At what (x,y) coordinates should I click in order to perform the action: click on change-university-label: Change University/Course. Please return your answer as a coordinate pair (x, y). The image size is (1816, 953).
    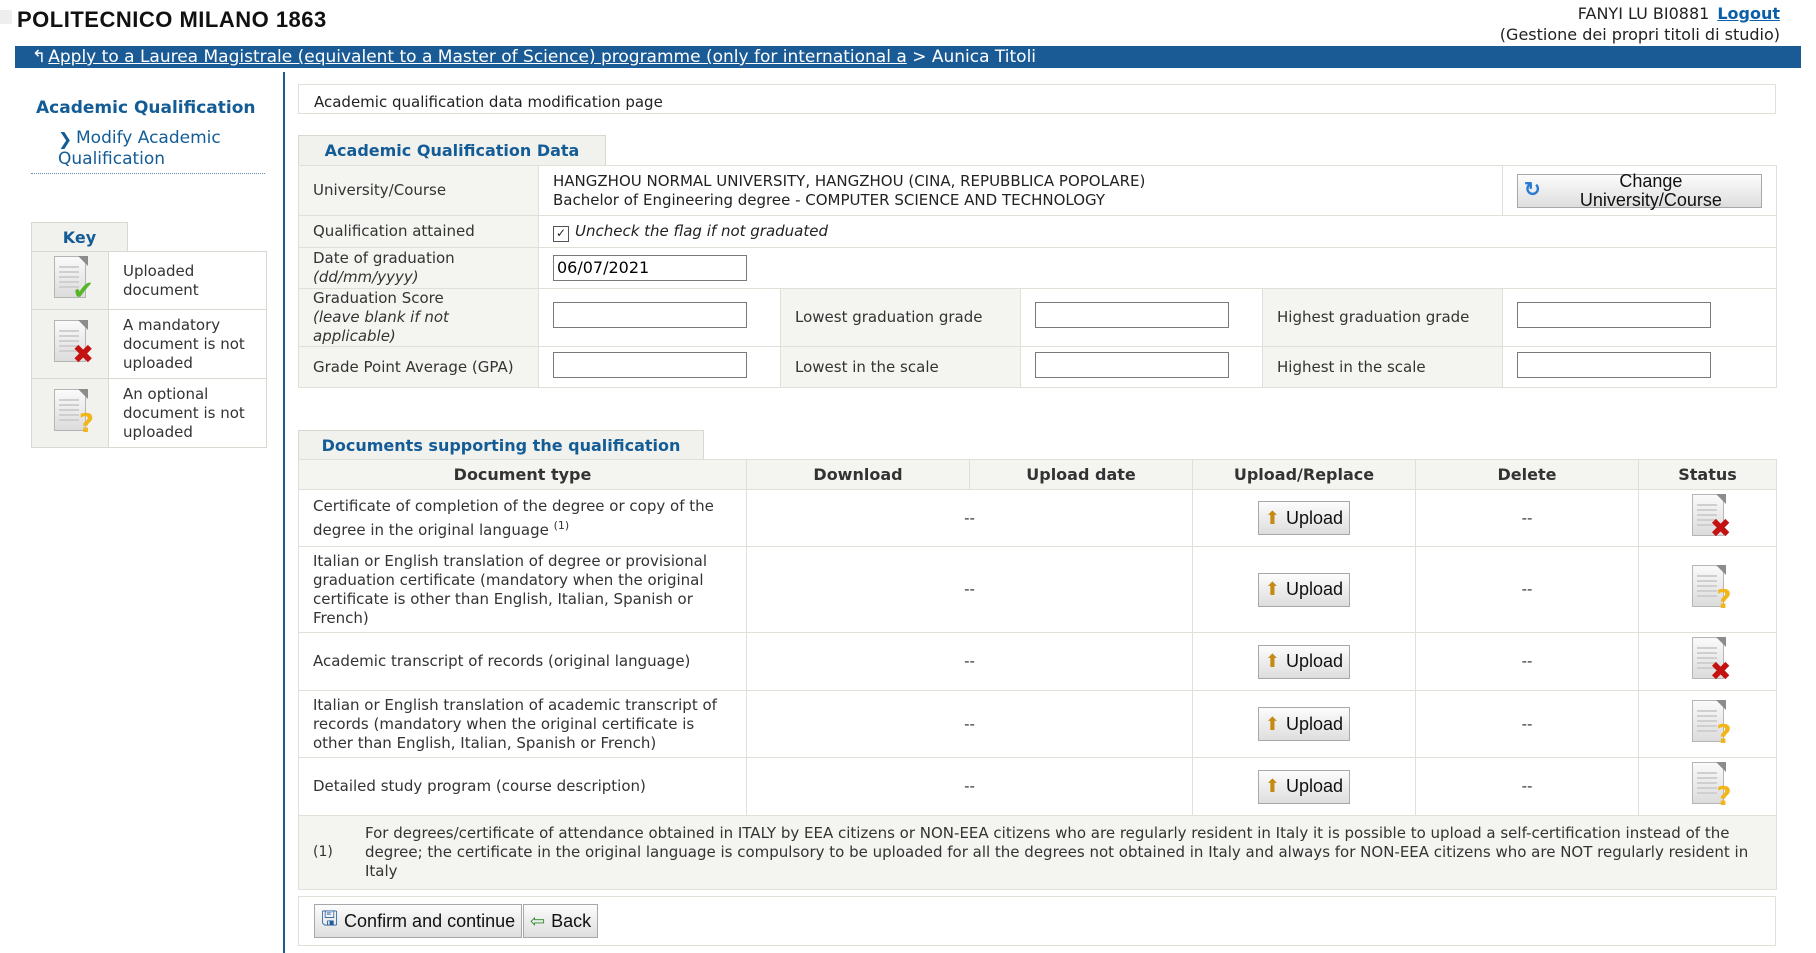
    Looking at the image, I should click on (1650, 190).